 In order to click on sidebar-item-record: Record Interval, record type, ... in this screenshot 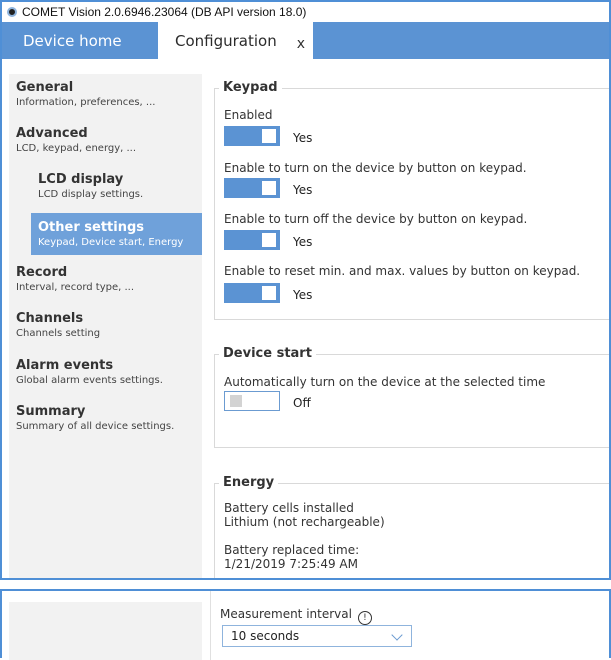, I will do `click(105, 279)`.